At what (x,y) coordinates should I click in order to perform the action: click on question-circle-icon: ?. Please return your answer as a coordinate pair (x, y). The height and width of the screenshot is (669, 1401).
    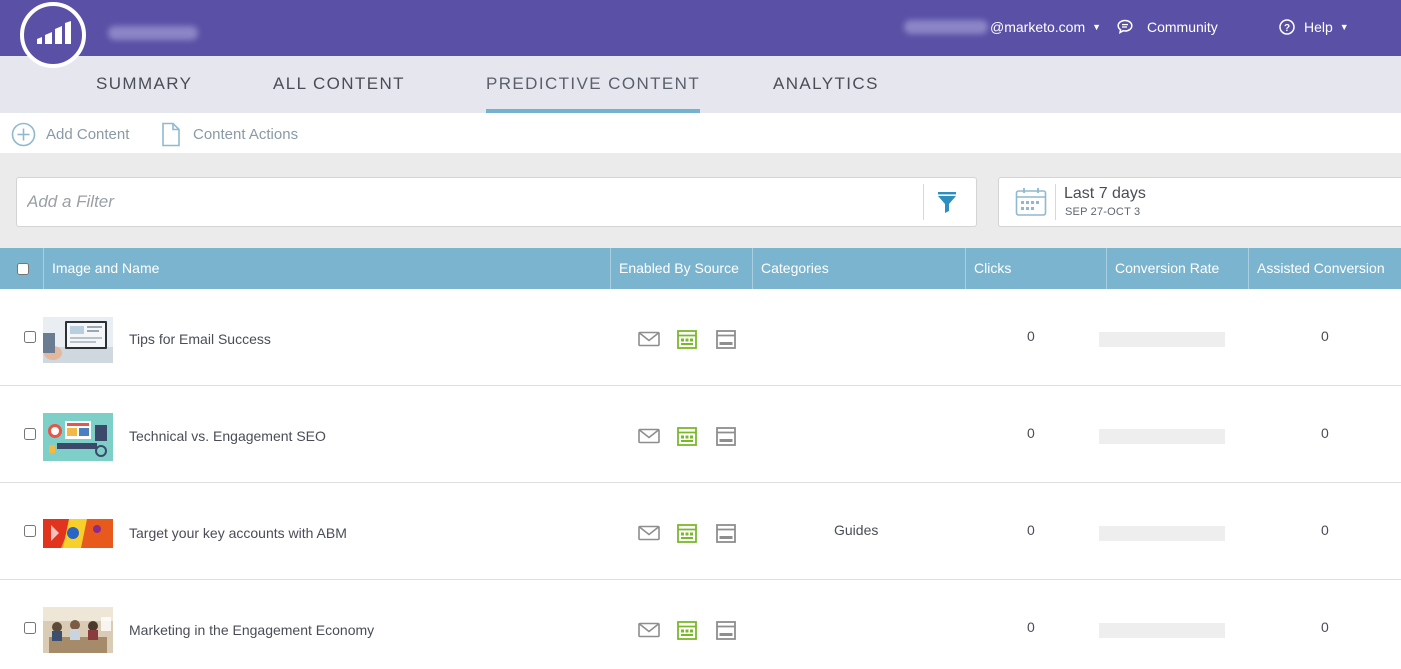
    Looking at the image, I should click on (1287, 27).